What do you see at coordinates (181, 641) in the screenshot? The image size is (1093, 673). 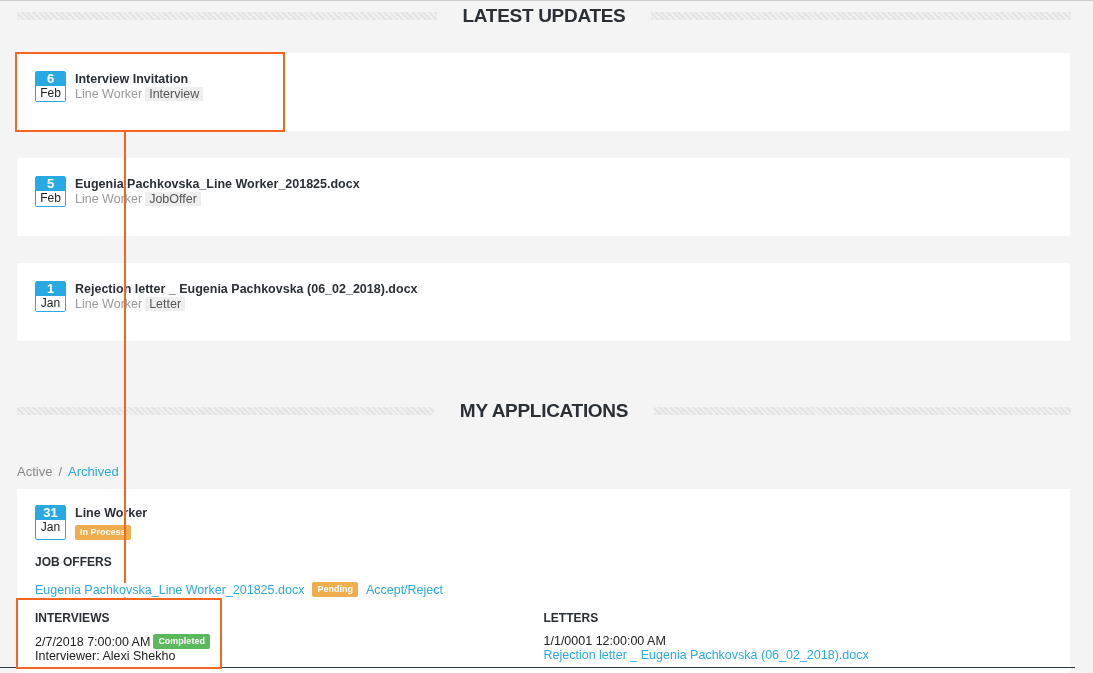 I see `status-badge: Completed` at bounding box center [181, 641].